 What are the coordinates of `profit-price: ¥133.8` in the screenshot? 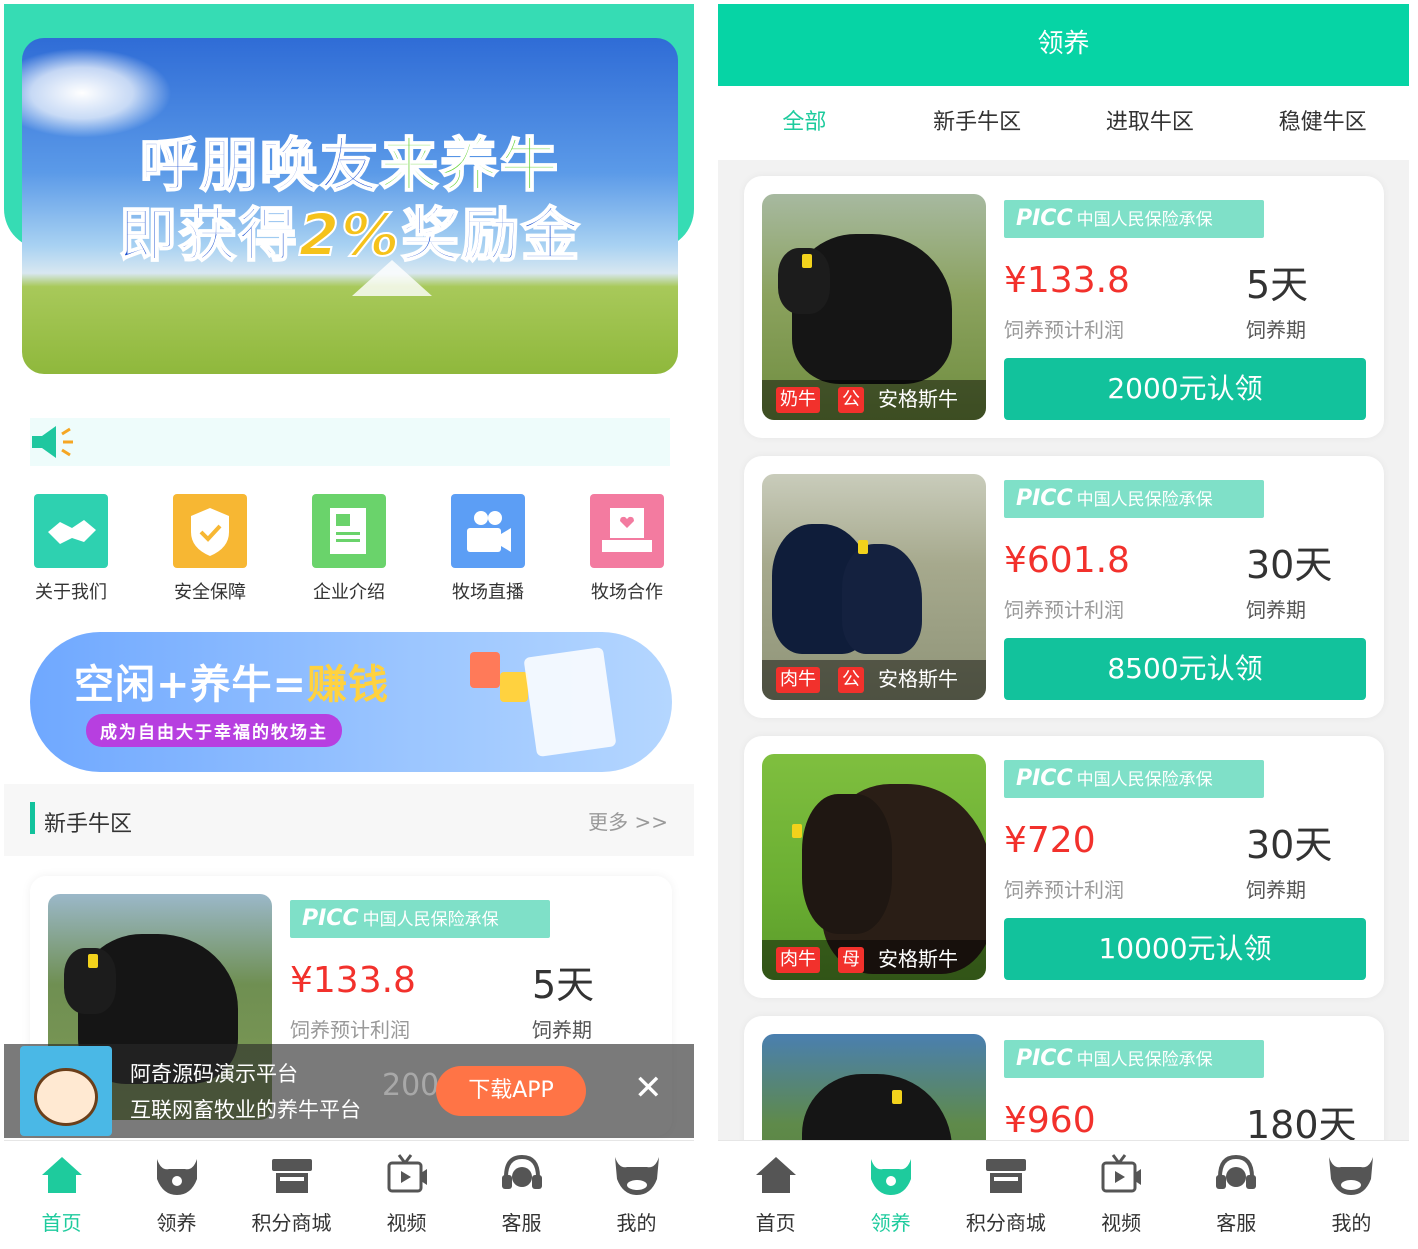 It's located at (1067, 280).